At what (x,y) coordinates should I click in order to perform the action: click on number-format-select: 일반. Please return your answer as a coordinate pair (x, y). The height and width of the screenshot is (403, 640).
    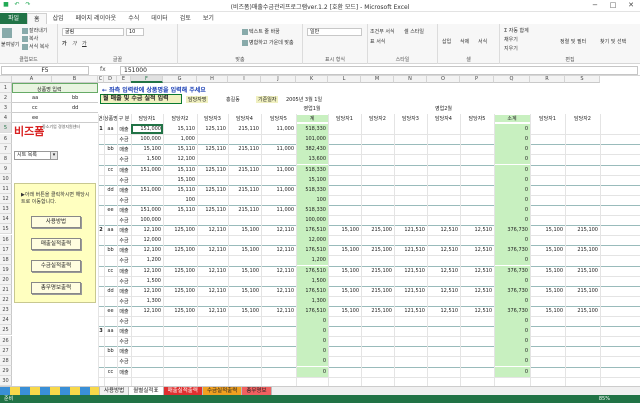
    Looking at the image, I should click on (334, 32).